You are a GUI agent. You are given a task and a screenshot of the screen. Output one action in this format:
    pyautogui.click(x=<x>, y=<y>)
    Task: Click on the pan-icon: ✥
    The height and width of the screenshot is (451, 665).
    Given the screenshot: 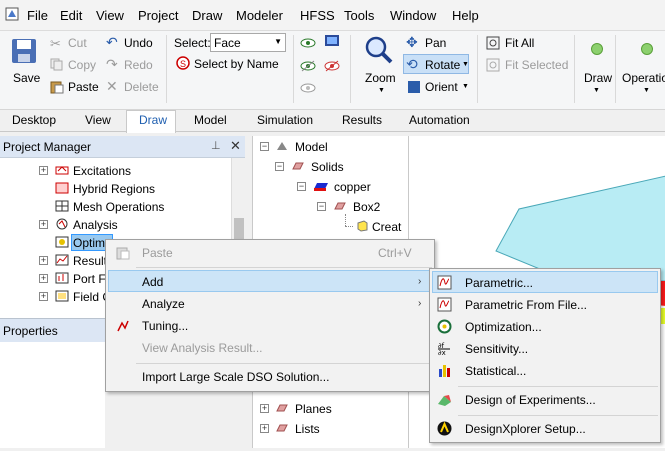 What is the action you would take?
    pyautogui.click(x=412, y=42)
    